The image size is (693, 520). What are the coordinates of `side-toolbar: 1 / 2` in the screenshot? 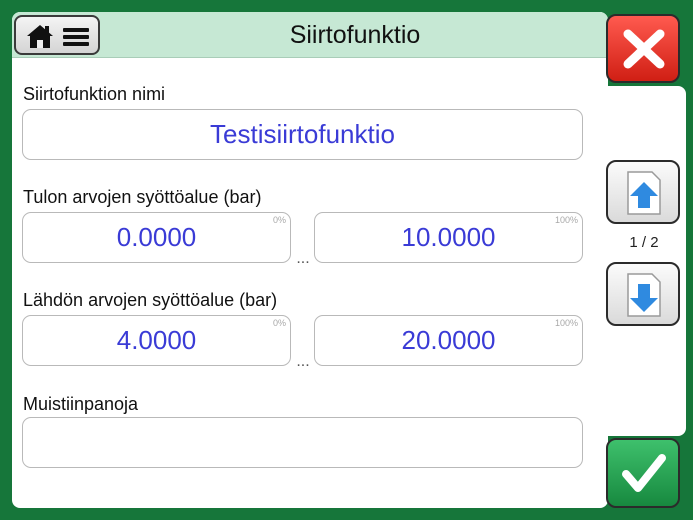 It's located at (648, 260).